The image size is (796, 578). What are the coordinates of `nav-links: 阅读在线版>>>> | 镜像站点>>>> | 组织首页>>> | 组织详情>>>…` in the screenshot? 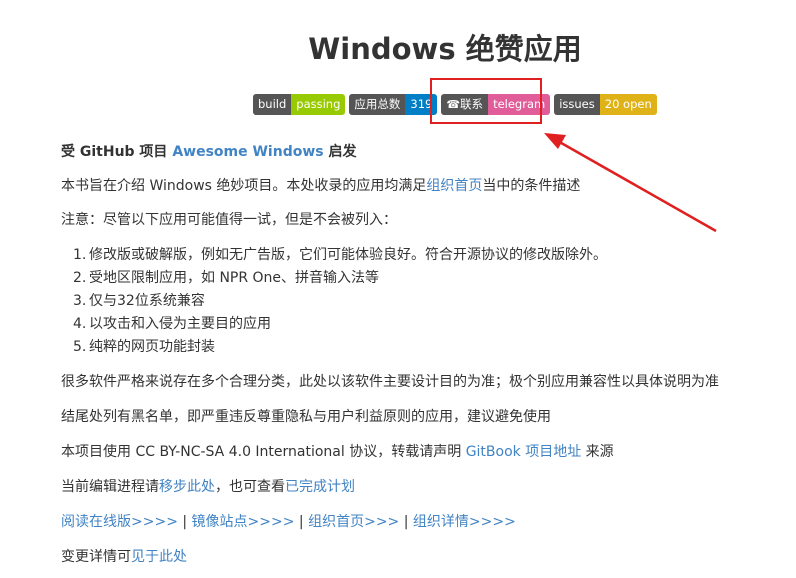 It's located at (288, 522).